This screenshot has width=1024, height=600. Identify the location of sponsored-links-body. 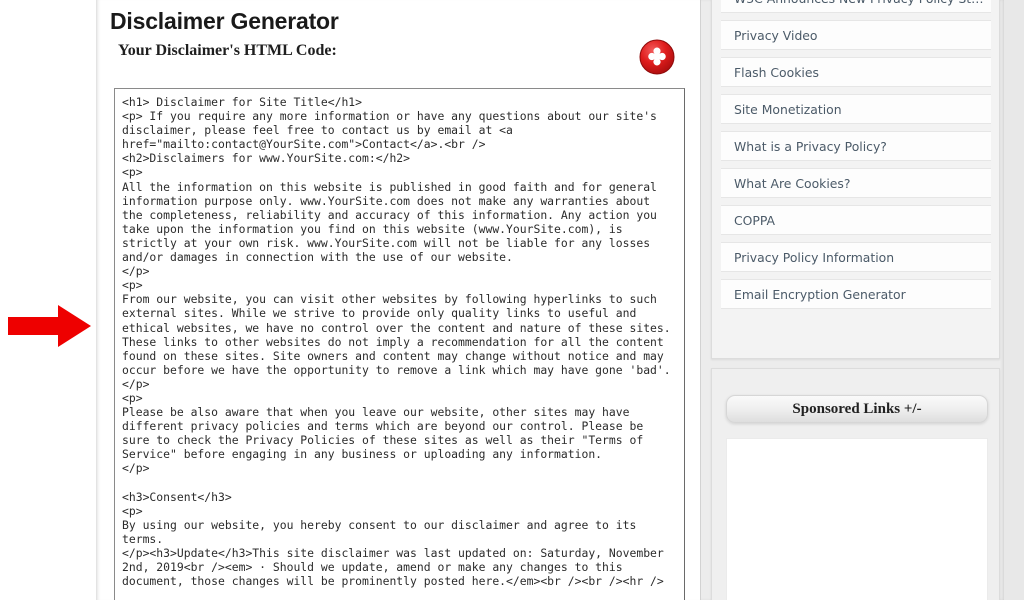
(857, 519).